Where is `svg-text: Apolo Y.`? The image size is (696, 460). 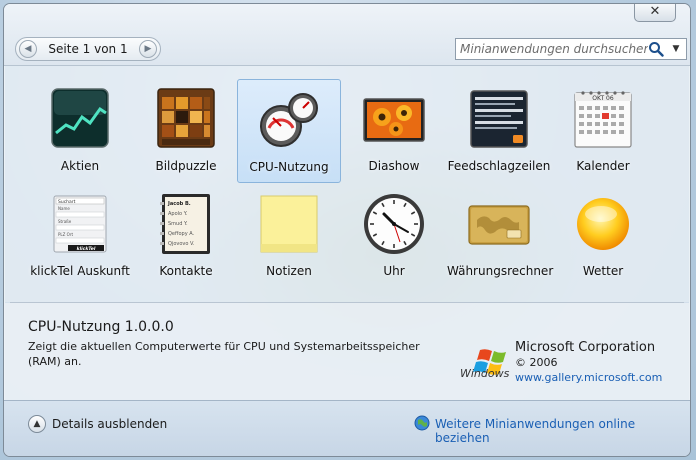 svg-text: Apolo Y. is located at coordinates (178, 214).